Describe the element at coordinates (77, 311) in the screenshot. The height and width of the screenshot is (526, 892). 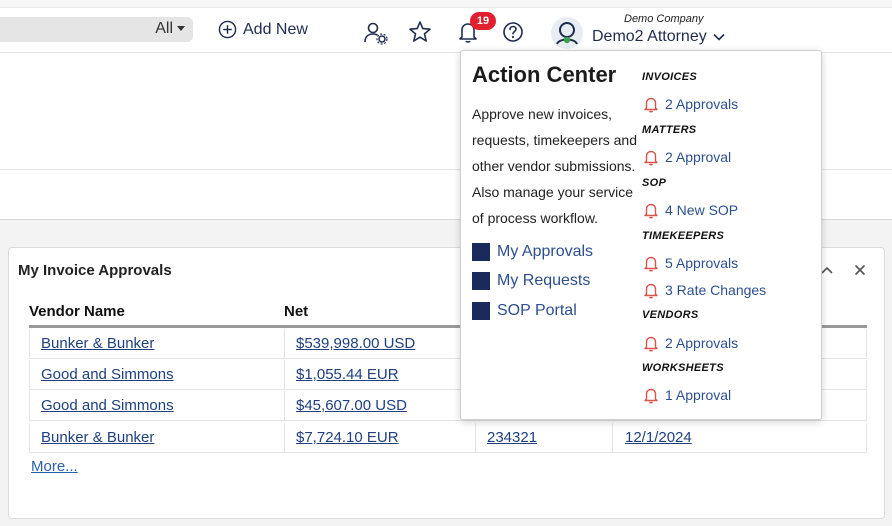
I see `column-header-vendor: Vendor Name` at that location.